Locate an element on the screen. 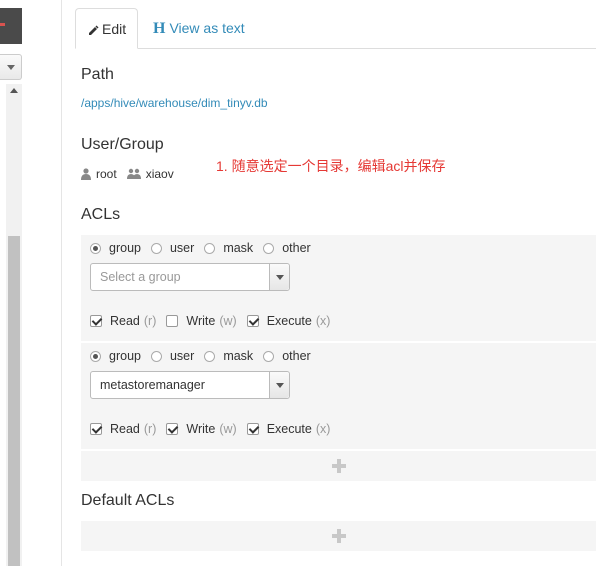 The height and width of the screenshot is (566, 596). tab-edit: Edit is located at coordinates (106, 28).